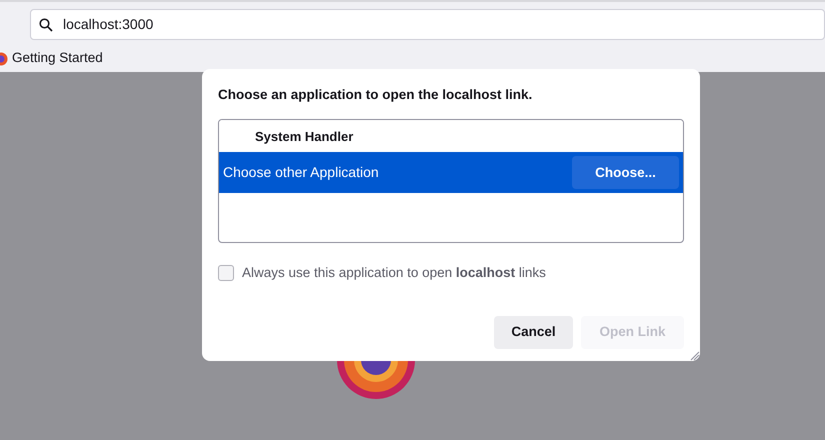  I want to click on checkbox-label: Always use this application to open localhost links, so click(394, 273).